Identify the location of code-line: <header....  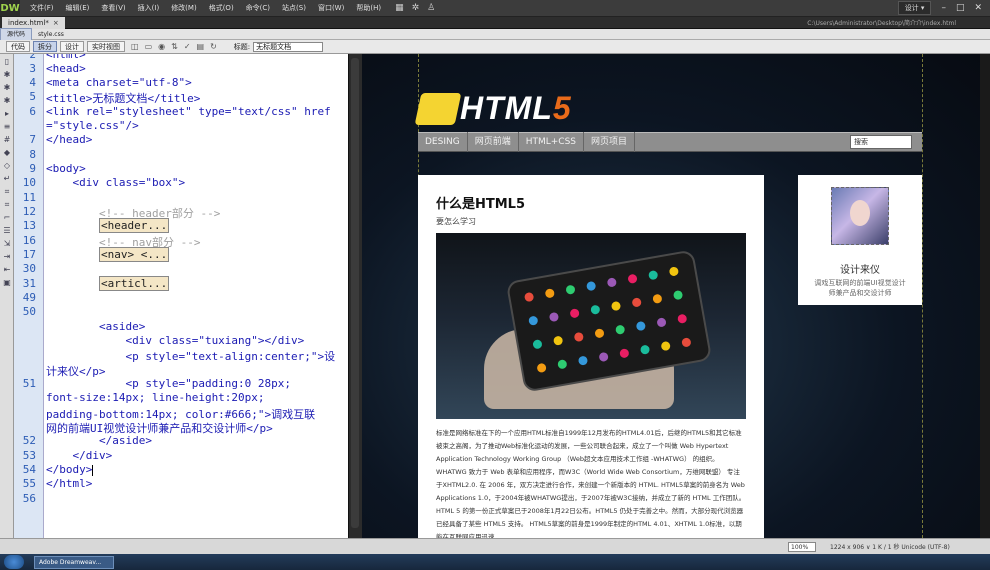
(108, 225).